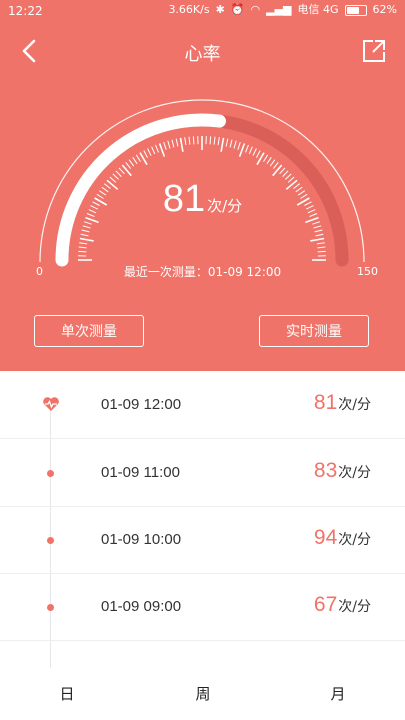 This screenshot has width=405, height=720. What do you see at coordinates (367, 271) in the screenshot?
I see `gauge-max-label: 150` at bounding box center [367, 271].